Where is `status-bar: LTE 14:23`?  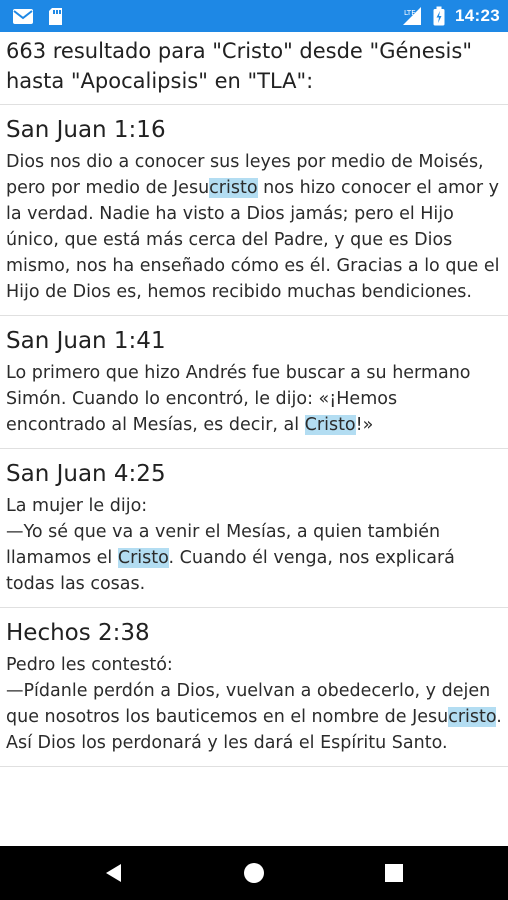
status-bar: LTE 14:23 is located at coordinates (254, 16).